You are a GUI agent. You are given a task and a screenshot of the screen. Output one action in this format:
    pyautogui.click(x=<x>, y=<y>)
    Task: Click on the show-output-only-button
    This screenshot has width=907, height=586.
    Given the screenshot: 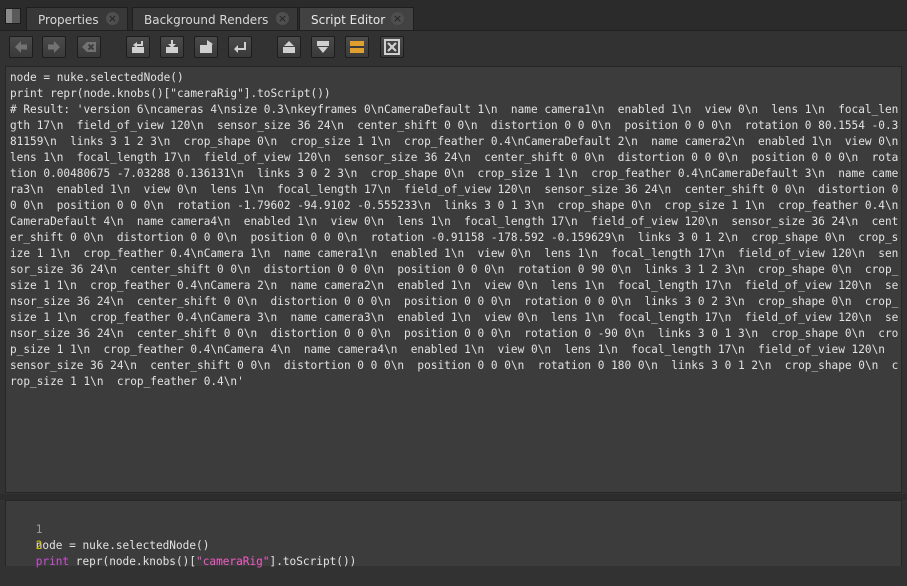 What is the action you would take?
    pyautogui.click(x=323, y=47)
    